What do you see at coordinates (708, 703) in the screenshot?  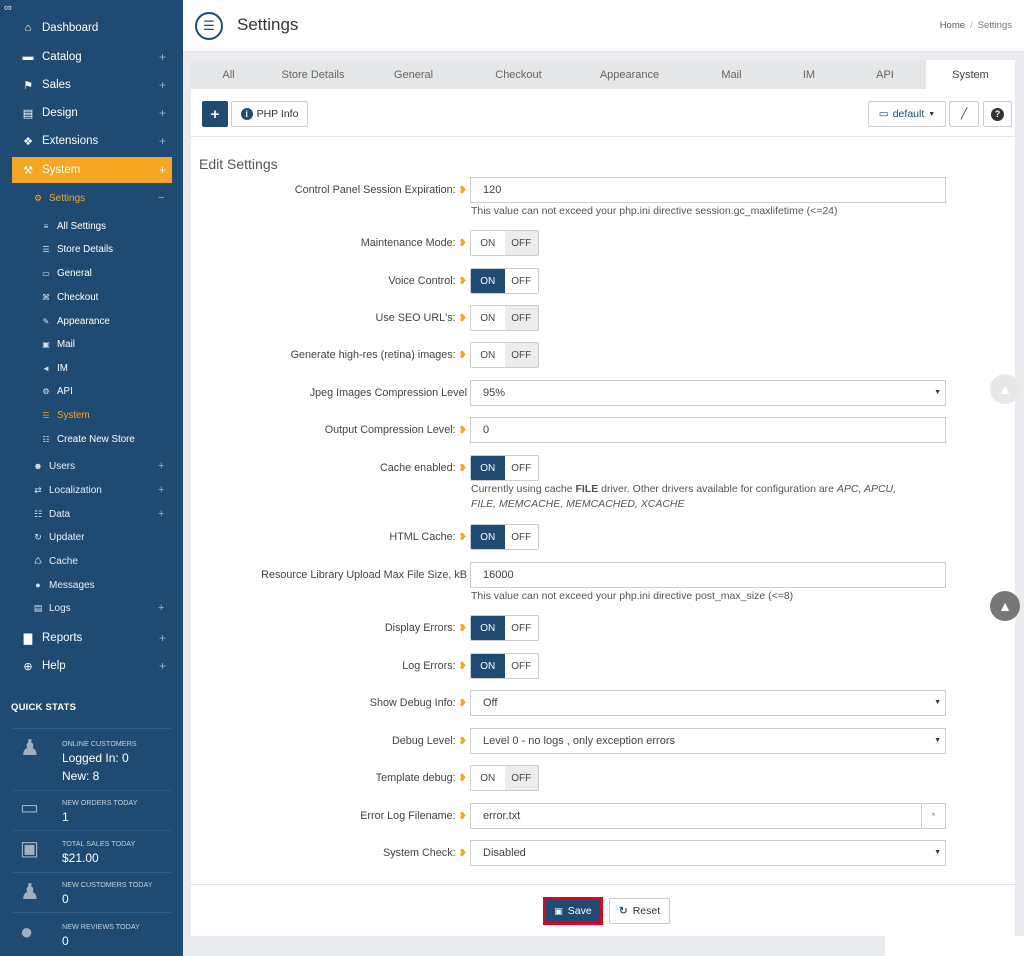 I see `debug-info-select: Off ▼` at bounding box center [708, 703].